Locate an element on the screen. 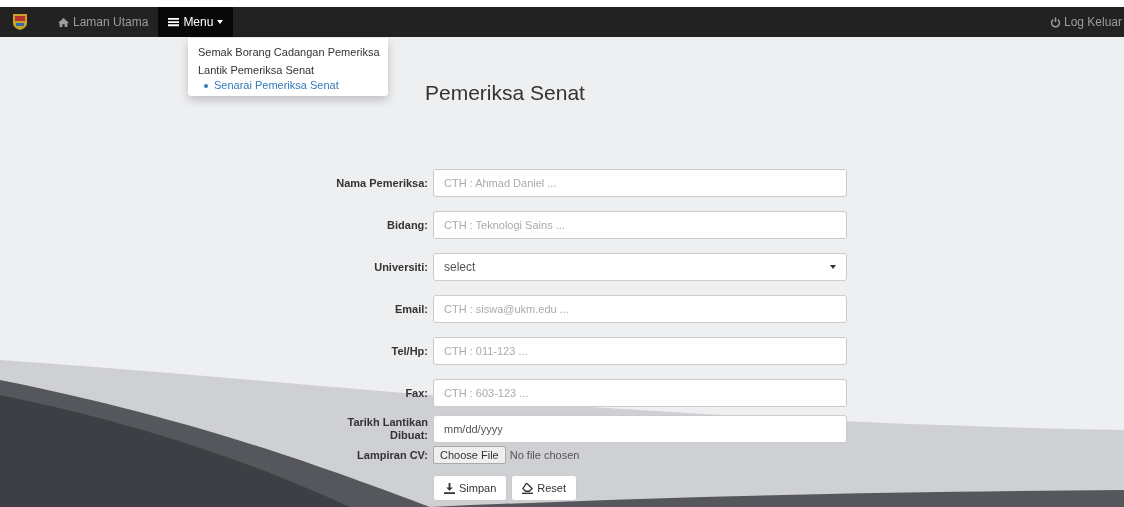 The image size is (1124, 507). bullet-icon is located at coordinates (206, 86).